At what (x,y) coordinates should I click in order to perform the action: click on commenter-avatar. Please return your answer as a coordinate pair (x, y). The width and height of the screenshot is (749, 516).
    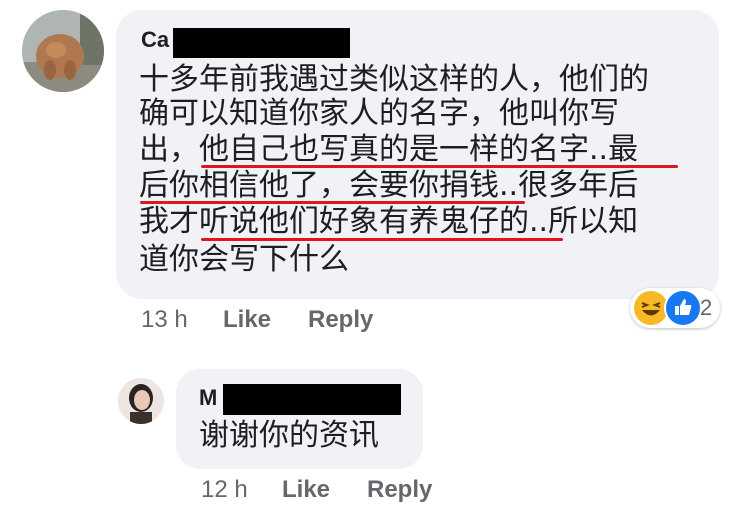
    Looking at the image, I should click on (63, 51).